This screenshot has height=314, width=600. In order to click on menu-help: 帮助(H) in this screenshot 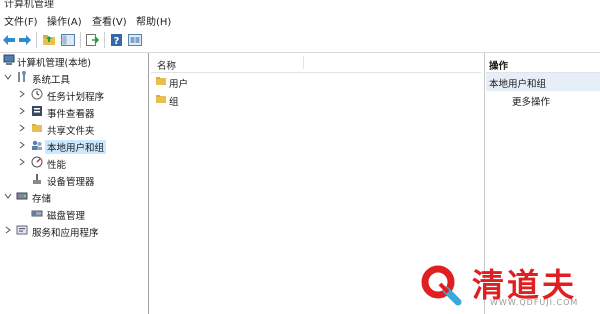, I will do `click(153, 20)`.